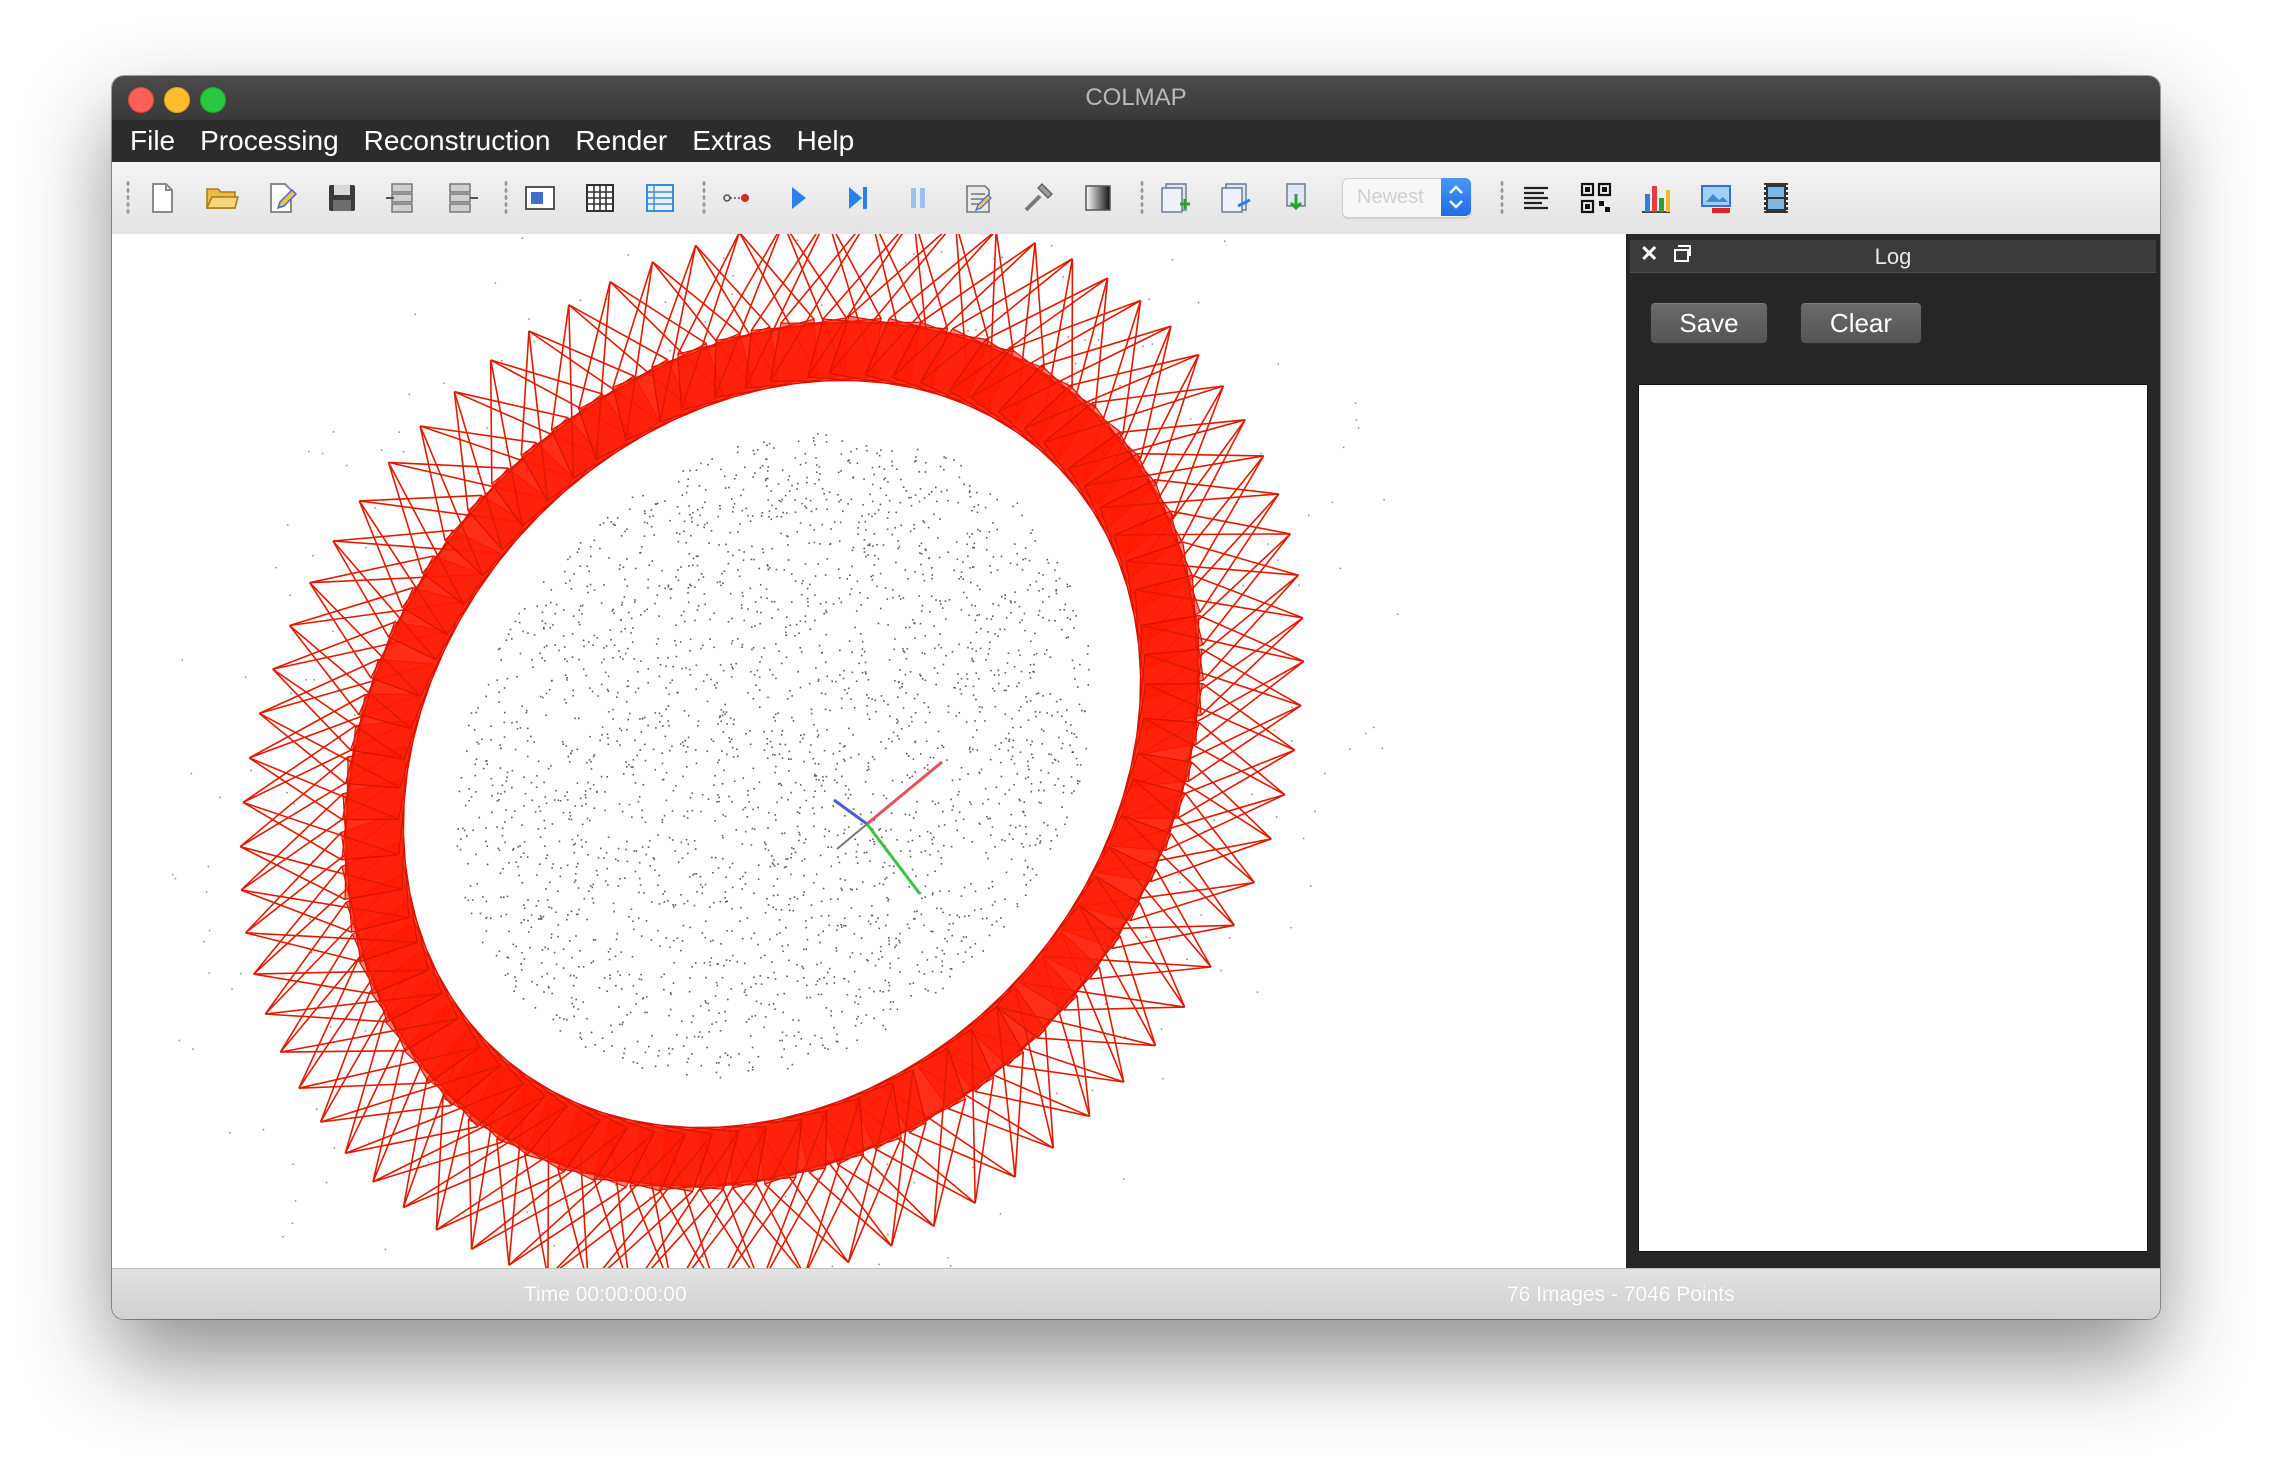 This screenshot has width=2272, height=1468. What do you see at coordinates (1536, 198) in the screenshot?
I see `log-icon` at bounding box center [1536, 198].